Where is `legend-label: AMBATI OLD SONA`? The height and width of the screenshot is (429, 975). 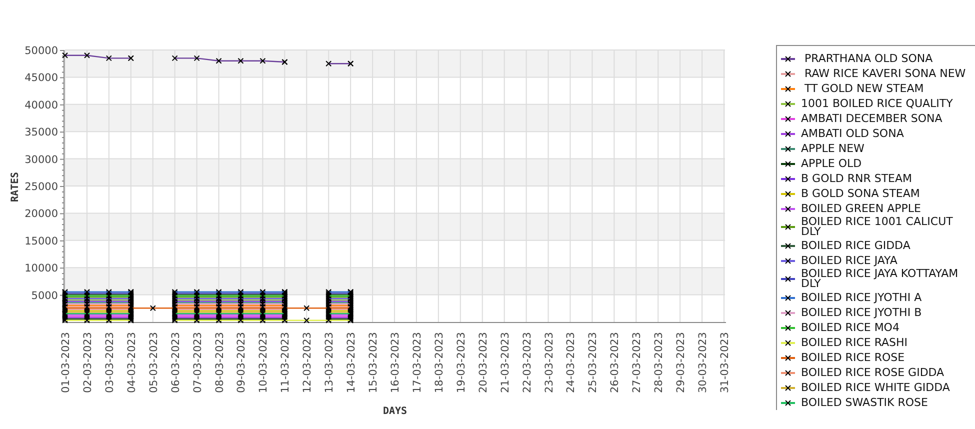 legend-label: AMBATI OLD SONA is located at coordinates (853, 134).